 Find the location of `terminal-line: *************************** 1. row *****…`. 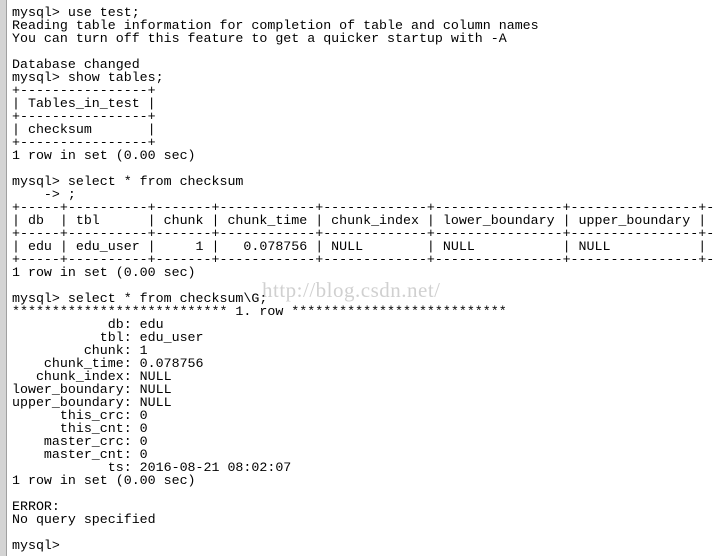

terminal-line: *************************** 1. row *****… is located at coordinates (259, 311).